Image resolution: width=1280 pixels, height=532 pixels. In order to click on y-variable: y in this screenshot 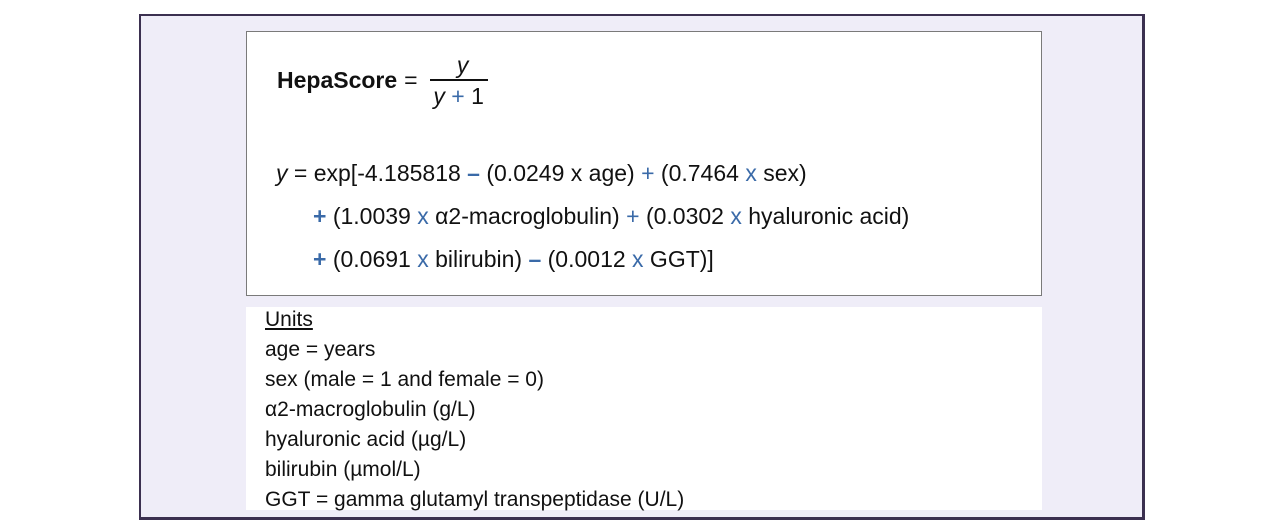, I will do `click(282, 173)`.